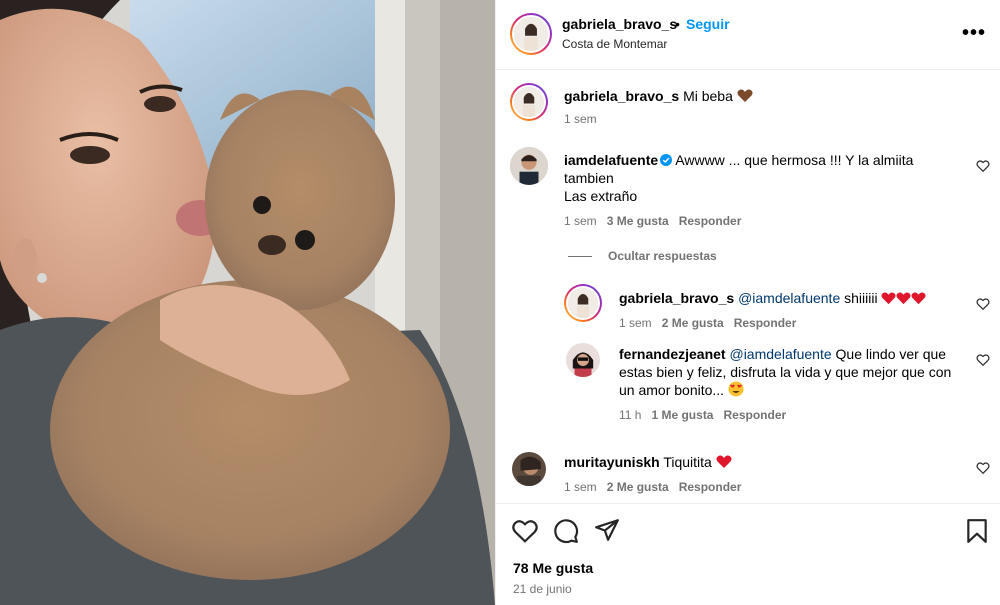  Describe the element at coordinates (525, 531) in the screenshot. I see `heart-icon` at that location.